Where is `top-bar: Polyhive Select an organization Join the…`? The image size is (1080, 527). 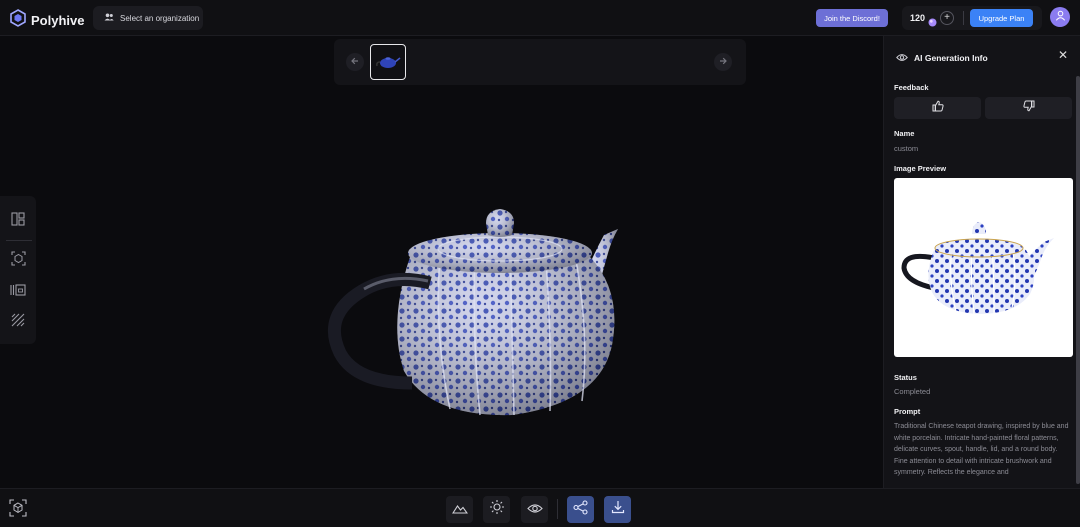 top-bar: Polyhive Select an organization Join the… is located at coordinates (540, 18).